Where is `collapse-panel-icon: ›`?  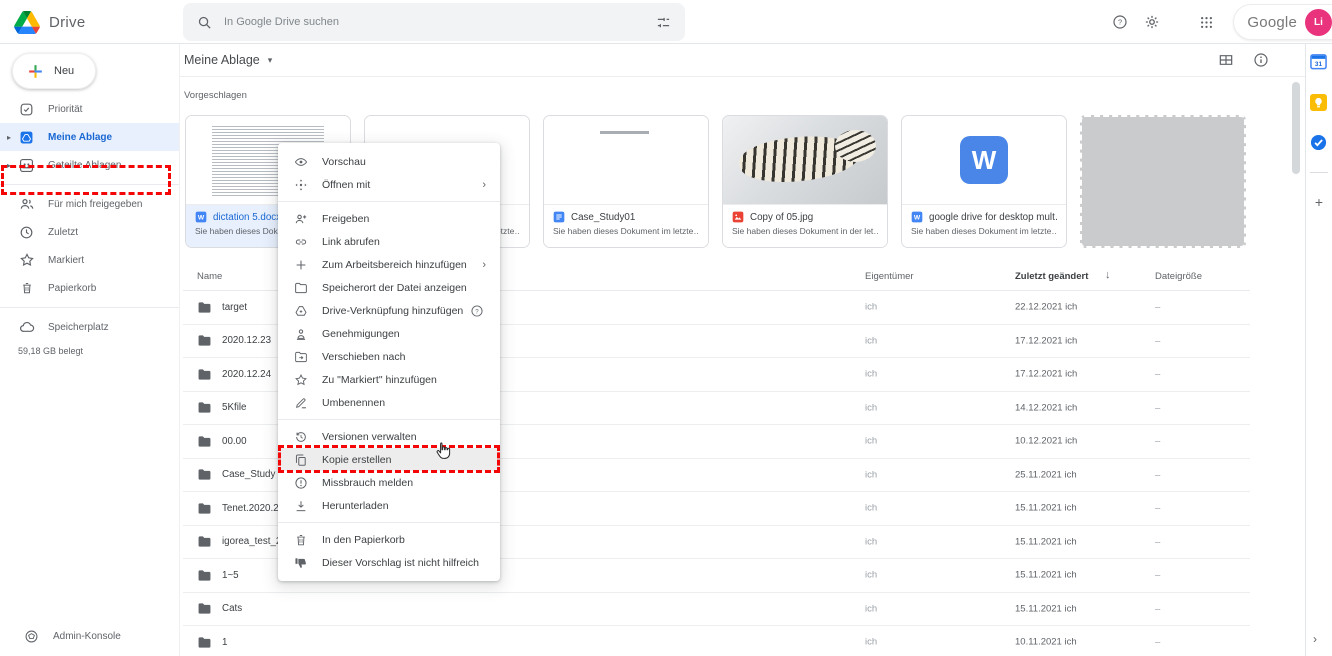
collapse-panel-icon: › is located at coordinates (1315, 639).